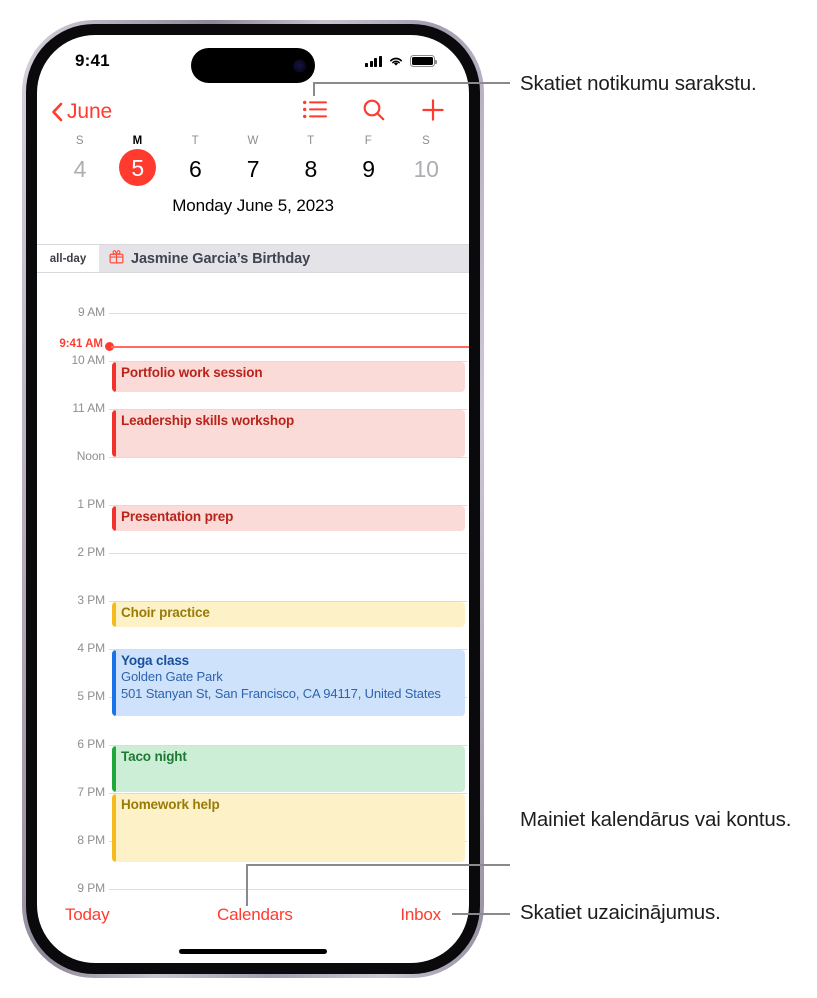  What do you see at coordinates (81, 344) in the screenshot?
I see `current-time-label: 9:41 AM` at bounding box center [81, 344].